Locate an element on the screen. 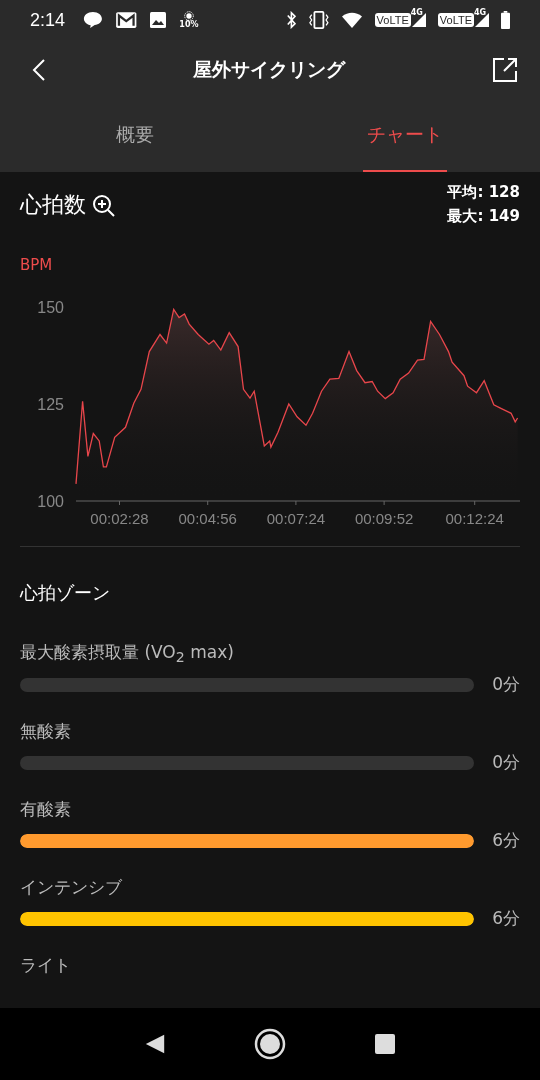 The width and height of the screenshot is (540, 1080). x-tick-label: 00:12:24 is located at coordinates (474, 518).